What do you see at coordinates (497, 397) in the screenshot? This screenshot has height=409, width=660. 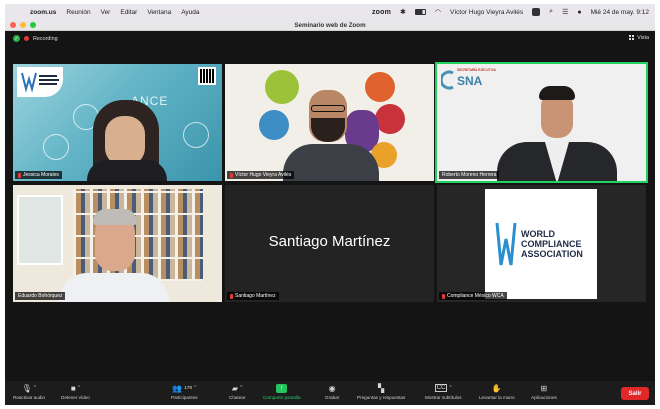 I see `raise-hand-label: Levantar la mano` at bounding box center [497, 397].